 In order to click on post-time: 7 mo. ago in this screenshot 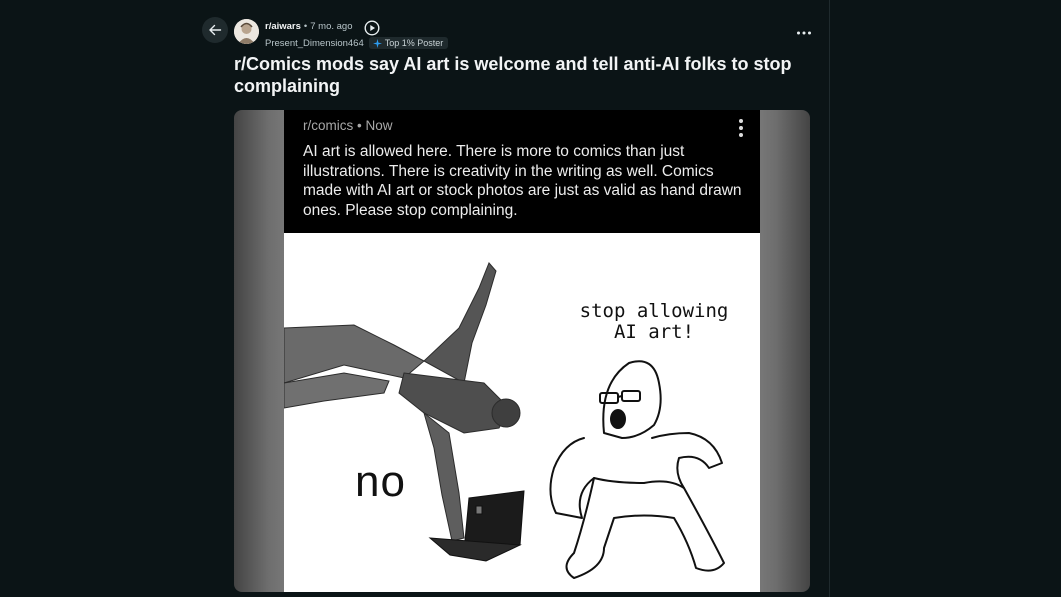, I will do `click(331, 26)`.